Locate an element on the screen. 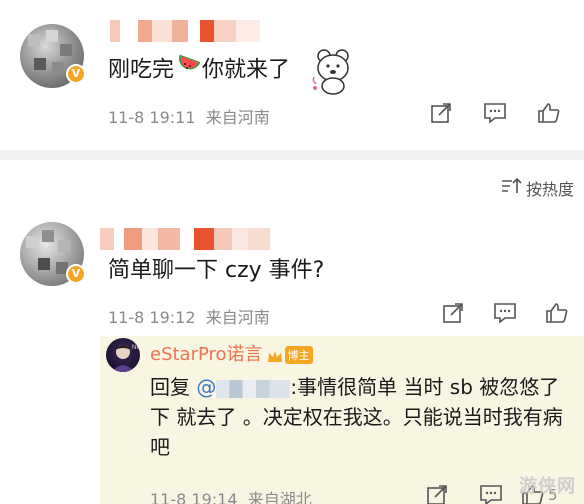 This screenshot has height=504, width=584. bear-sticker-icon is located at coordinates (333, 70).